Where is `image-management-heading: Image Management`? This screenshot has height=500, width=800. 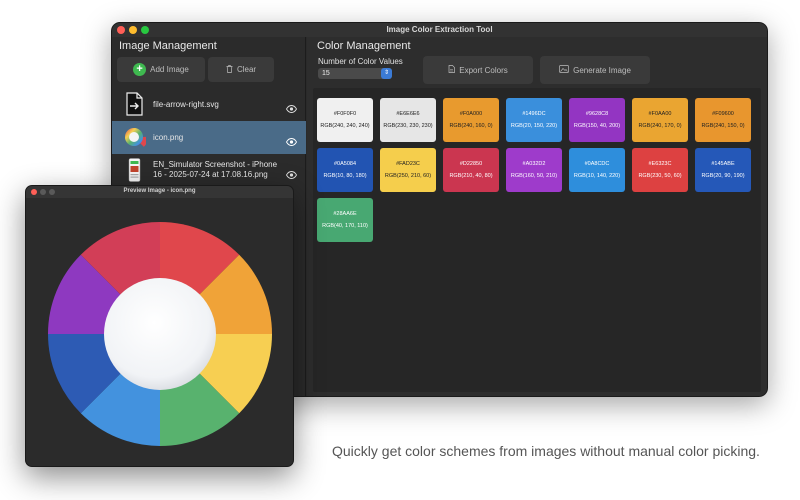
image-management-heading: Image Management is located at coordinates (168, 46).